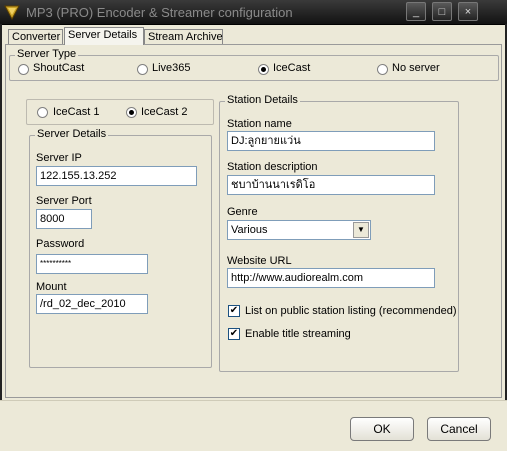  Describe the element at coordinates (292, 68) in the screenshot. I see `radio-icecast-label: IceCast` at that location.